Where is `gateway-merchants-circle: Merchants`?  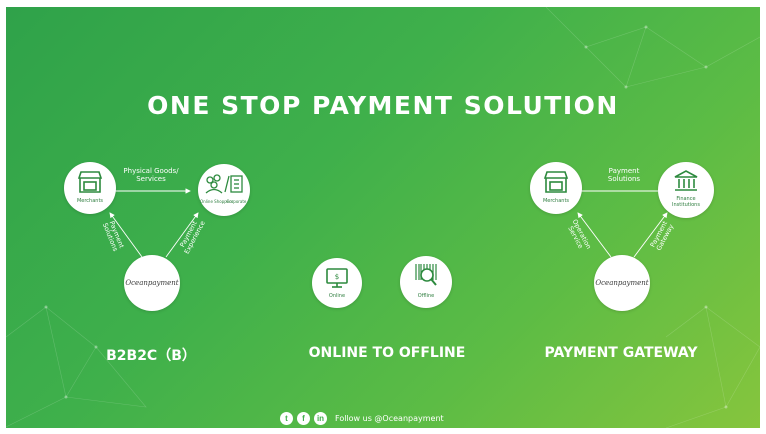 gateway-merchants-circle: Merchants is located at coordinates (556, 188).